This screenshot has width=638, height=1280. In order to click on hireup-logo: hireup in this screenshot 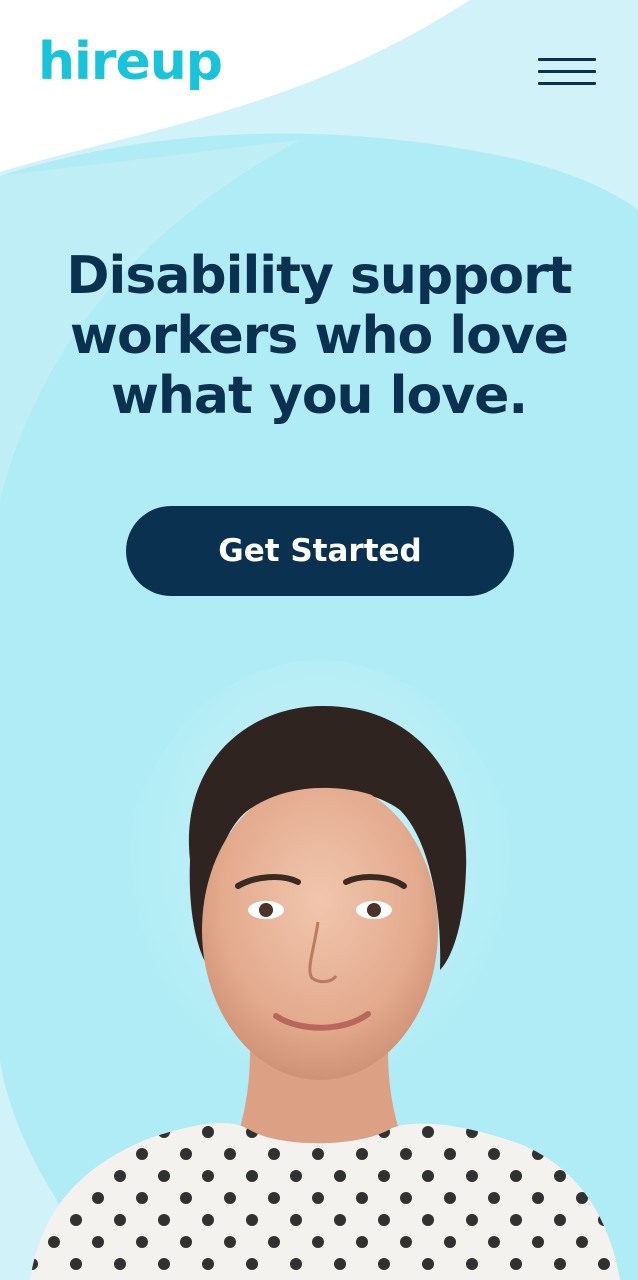, I will do `click(130, 62)`.